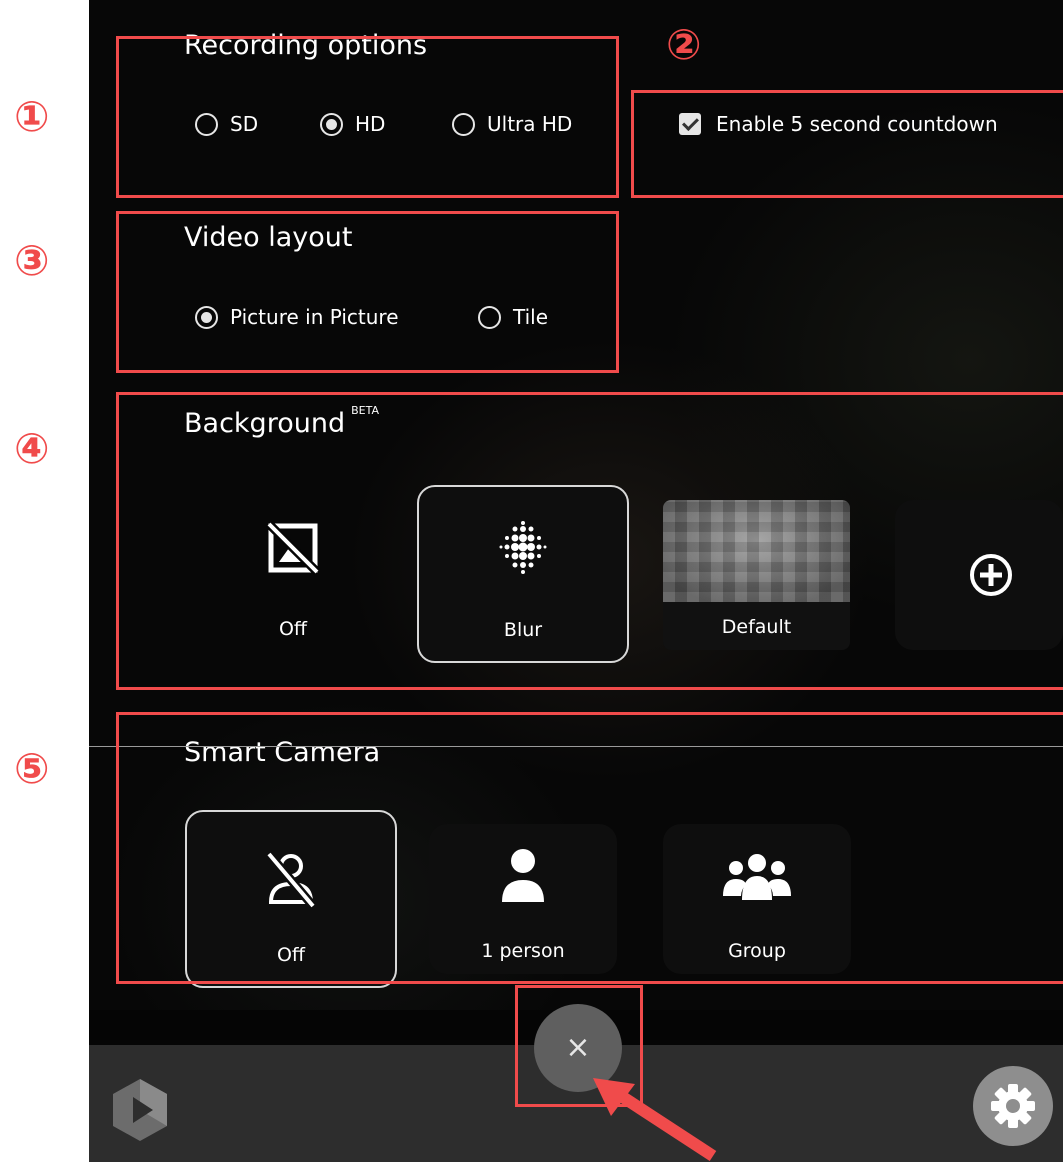 This screenshot has height=1162, width=1063. I want to click on marker-1: ①, so click(32, 116).